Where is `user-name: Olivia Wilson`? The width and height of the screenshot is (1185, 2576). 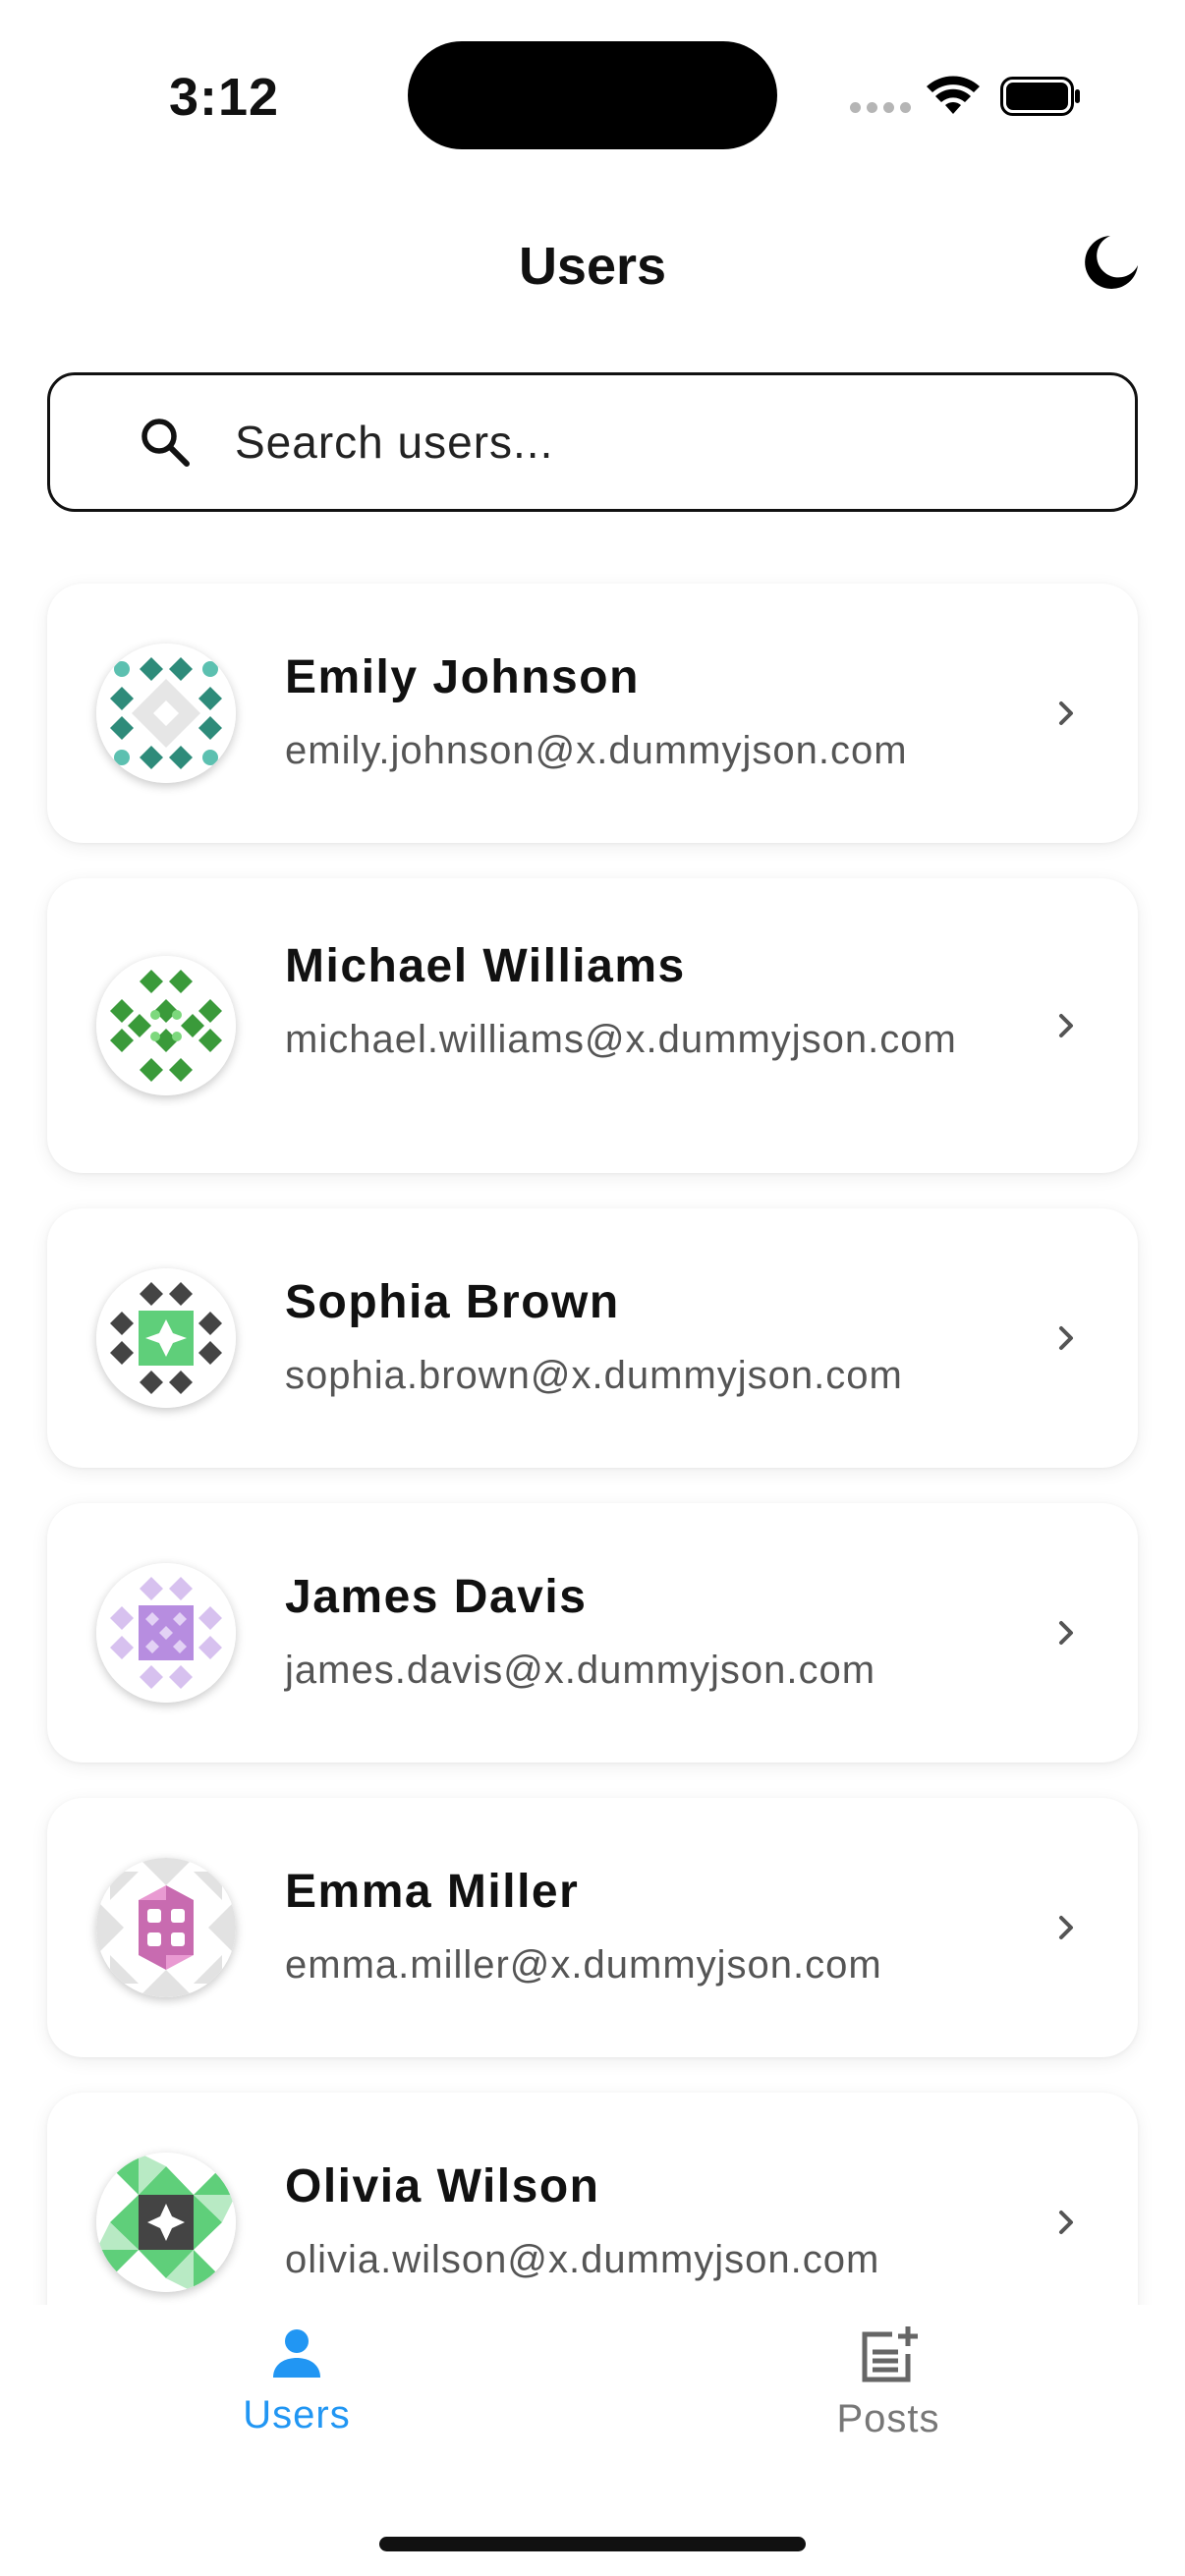
user-name: Olivia Wilson is located at coordinates (443, 2186).